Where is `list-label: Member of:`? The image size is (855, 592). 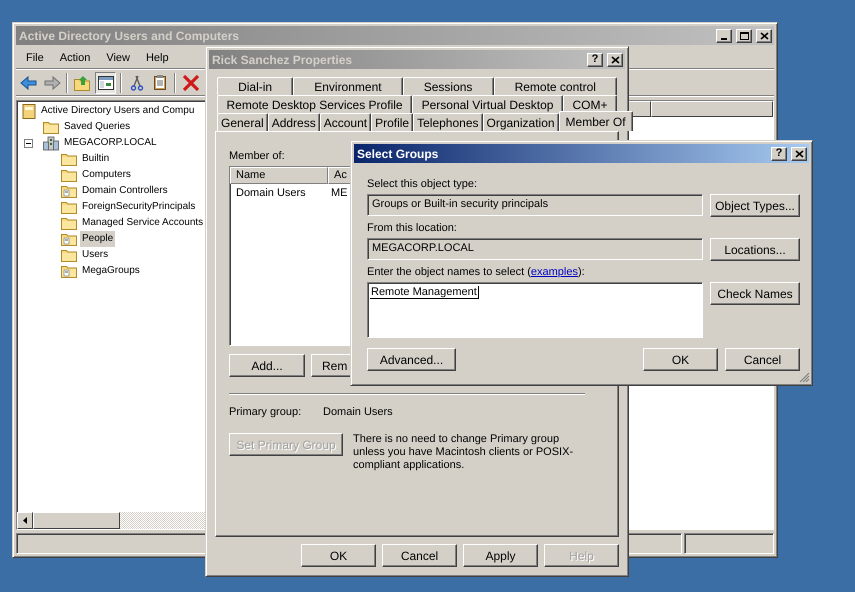
list-label: Member of: is located at coordinates (257, 156).